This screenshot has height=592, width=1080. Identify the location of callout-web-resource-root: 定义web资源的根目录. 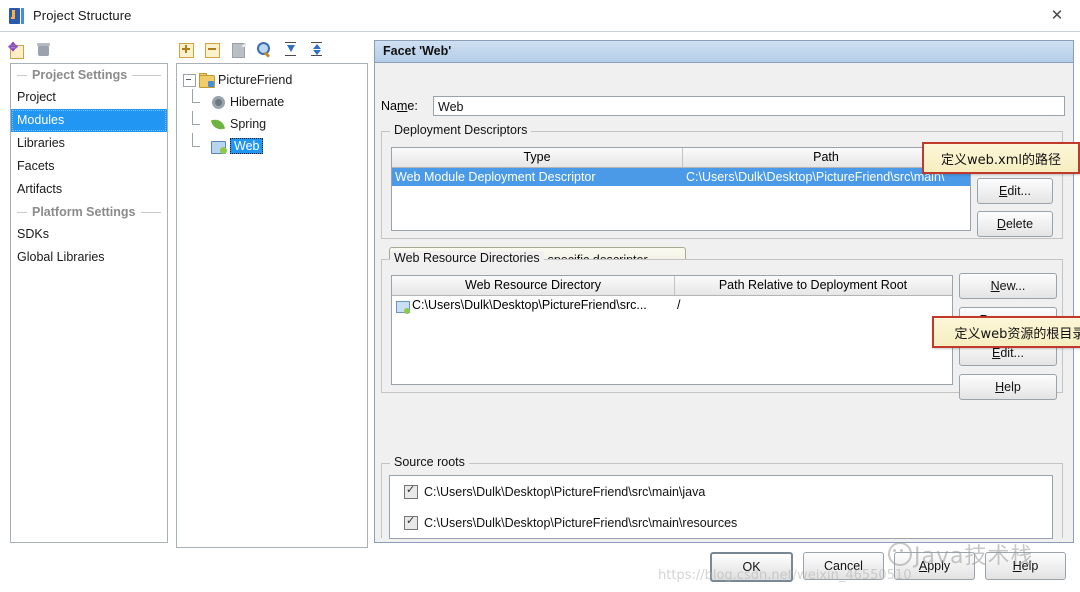
(1006, 332).